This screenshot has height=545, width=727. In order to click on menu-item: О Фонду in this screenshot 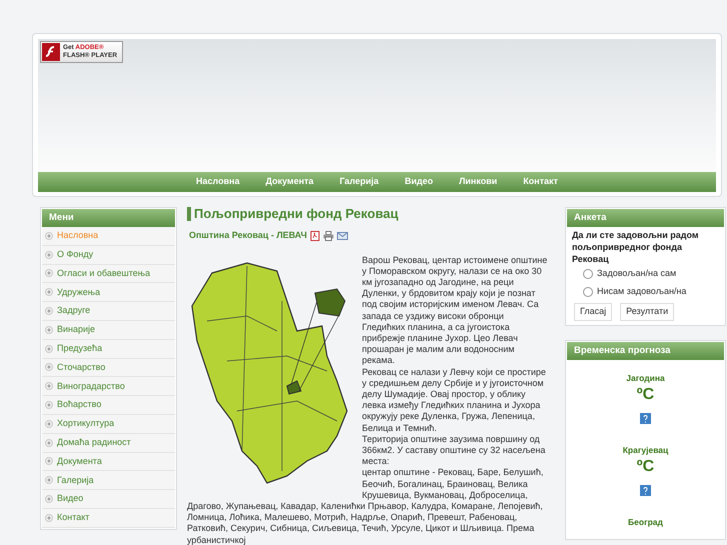, I will do `click(108, 255)`.